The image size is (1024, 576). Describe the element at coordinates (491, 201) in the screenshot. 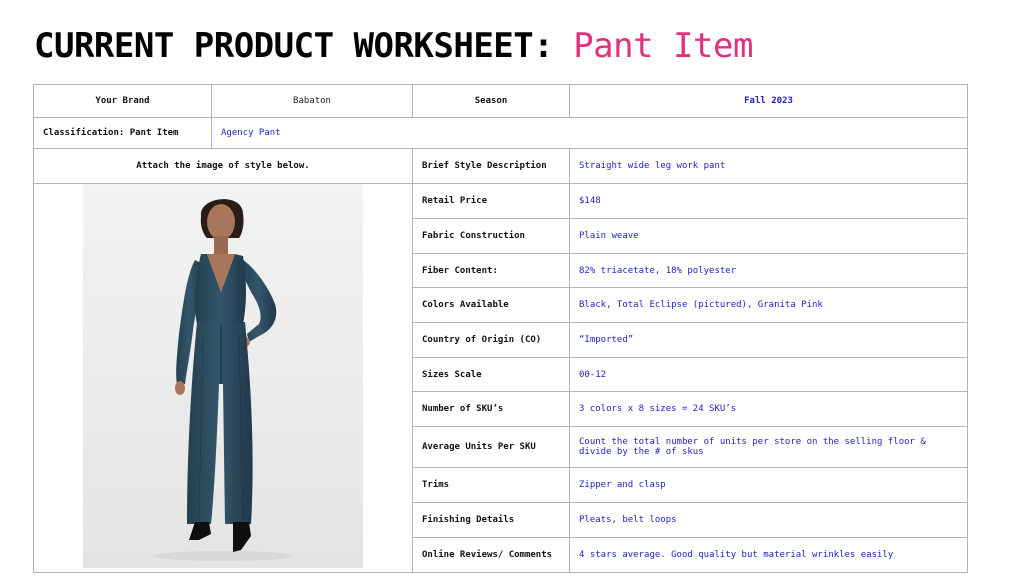

I see `attribute-label: Retail Price` at that location.